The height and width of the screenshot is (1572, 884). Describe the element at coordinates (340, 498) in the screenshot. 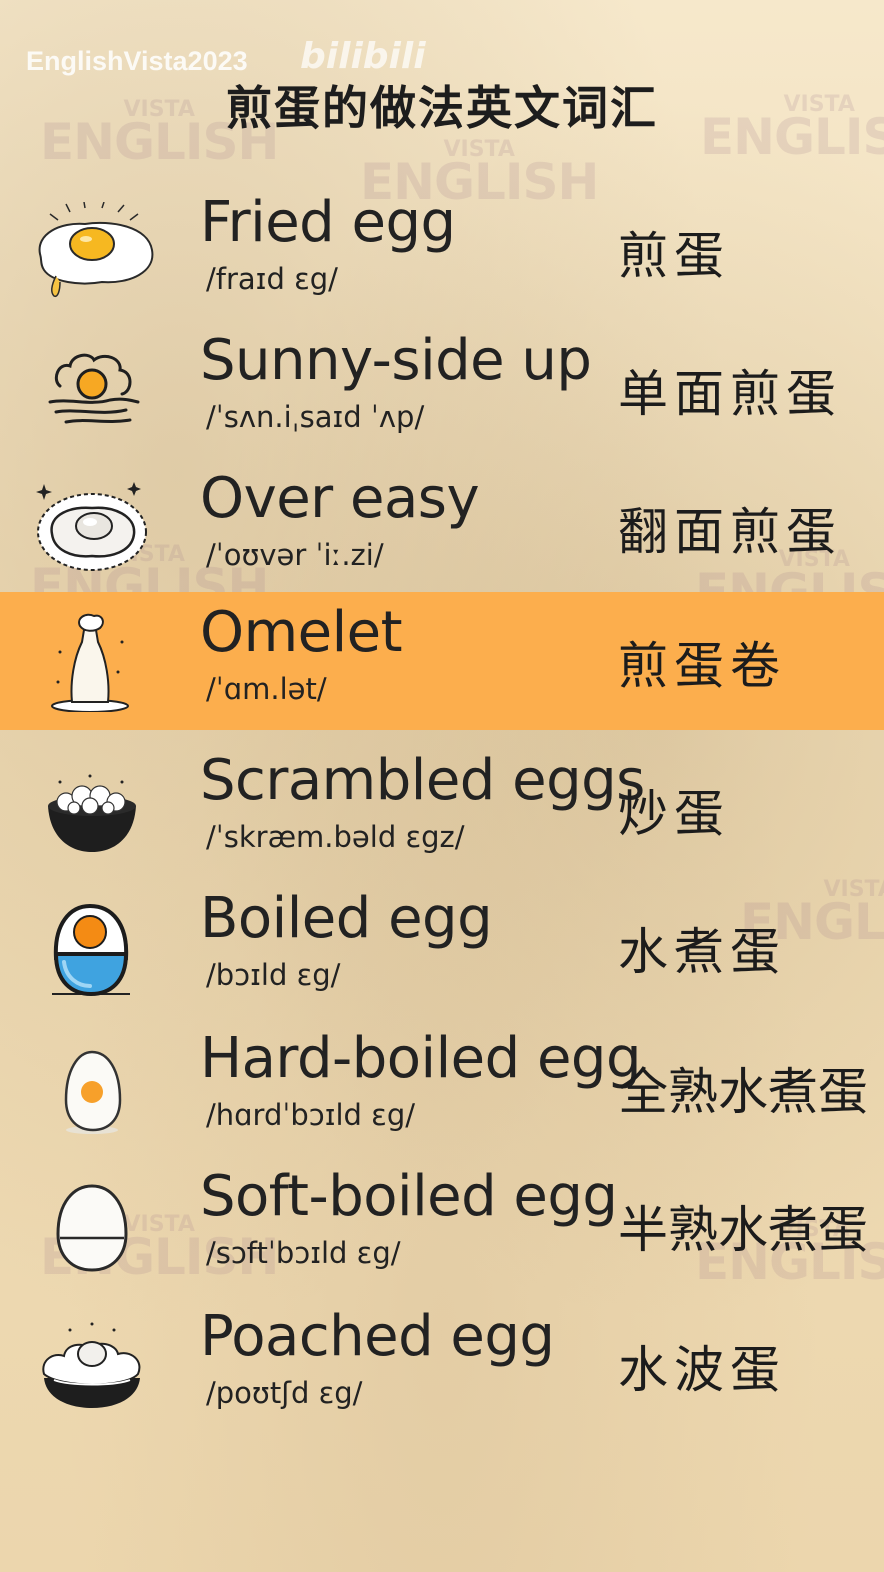

I see `english-term: Over easy` at that location.